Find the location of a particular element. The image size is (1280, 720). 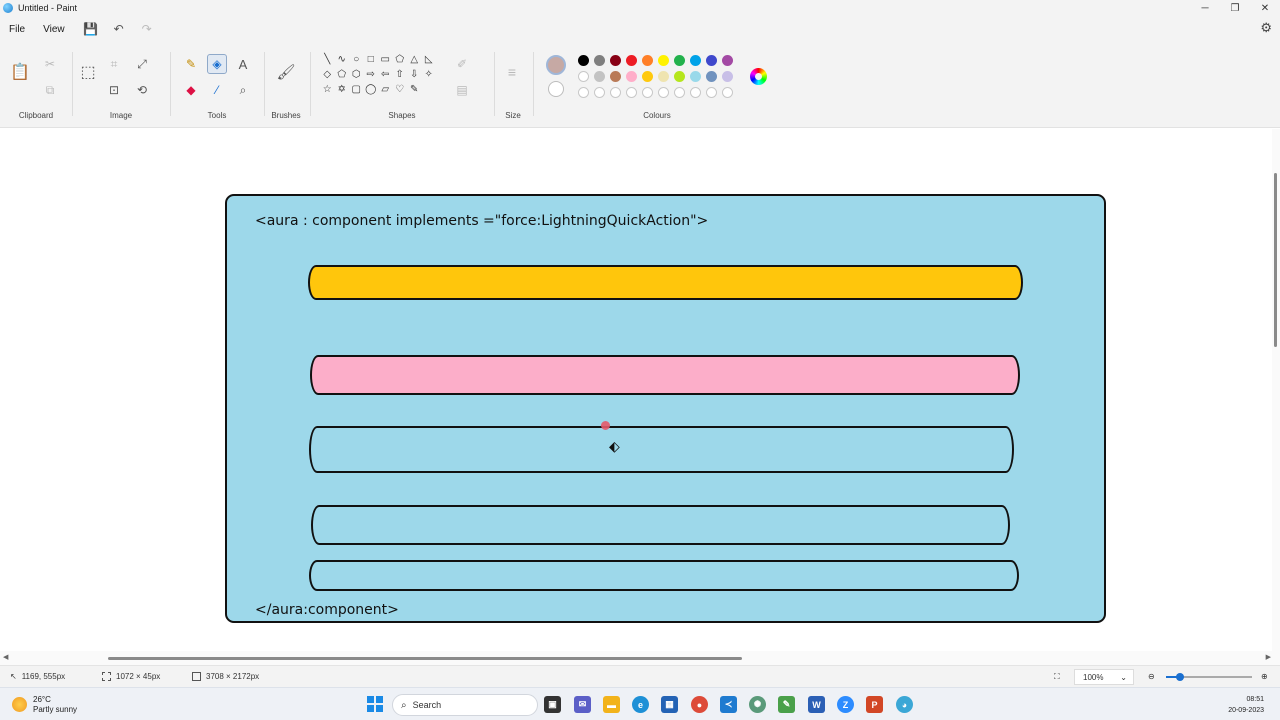

eraser-icon: ◆ is located at coordinates (191, 90).